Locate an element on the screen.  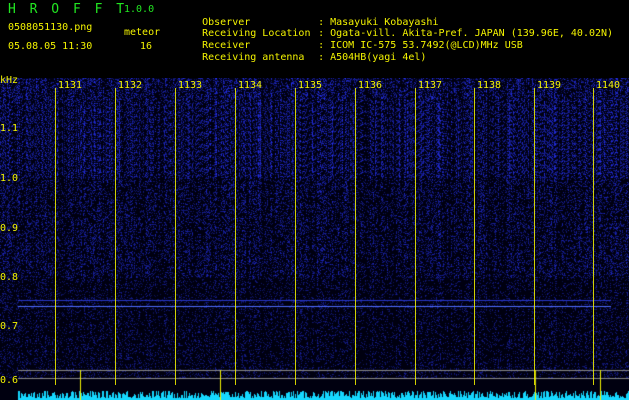
x-tick-label: 1139 is located at coordinates (549, 85).